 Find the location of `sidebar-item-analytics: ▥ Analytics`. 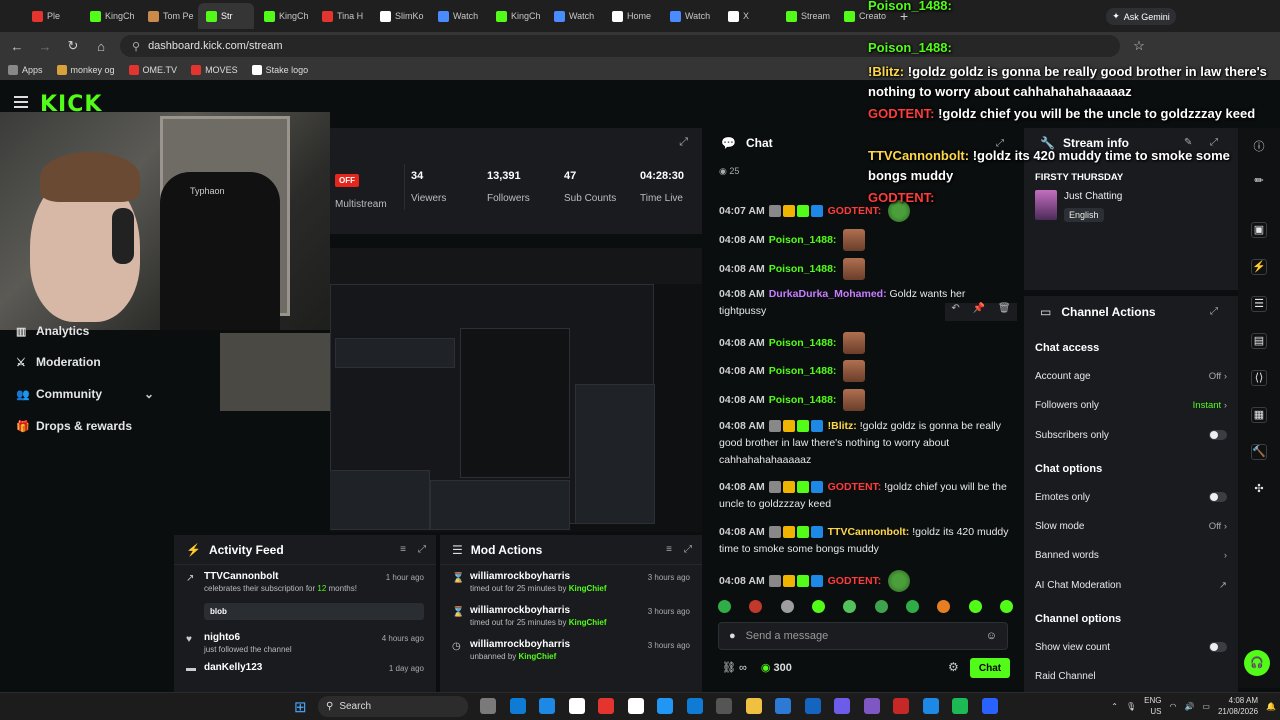

sidebar-item-analytics: ▥ Analytics is located at coordinates (85, 331).